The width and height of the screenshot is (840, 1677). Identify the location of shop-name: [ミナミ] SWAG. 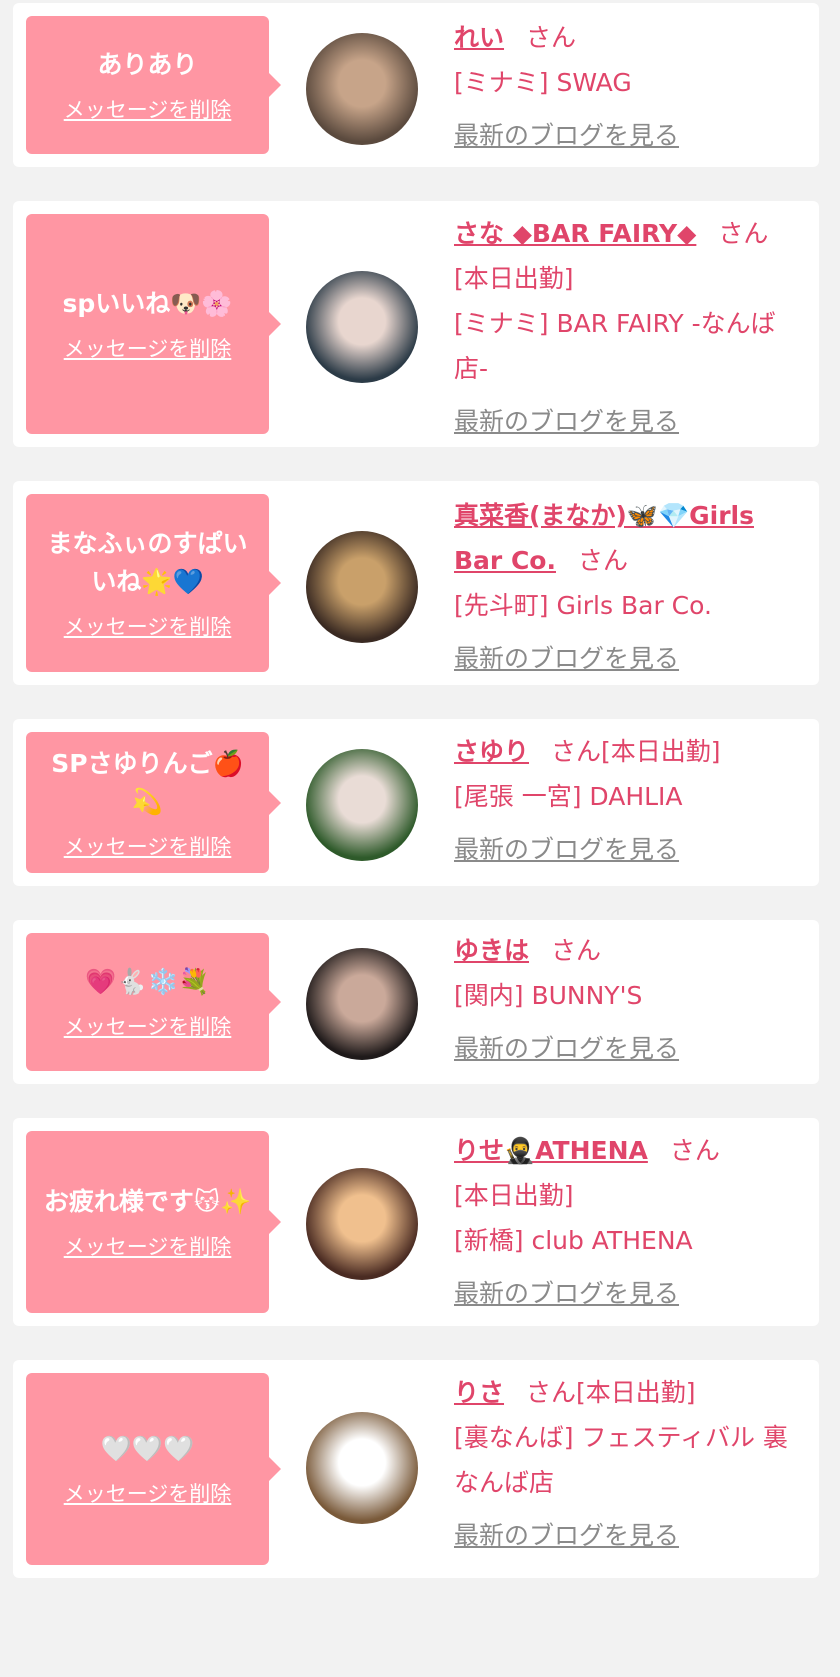
(543, 82).